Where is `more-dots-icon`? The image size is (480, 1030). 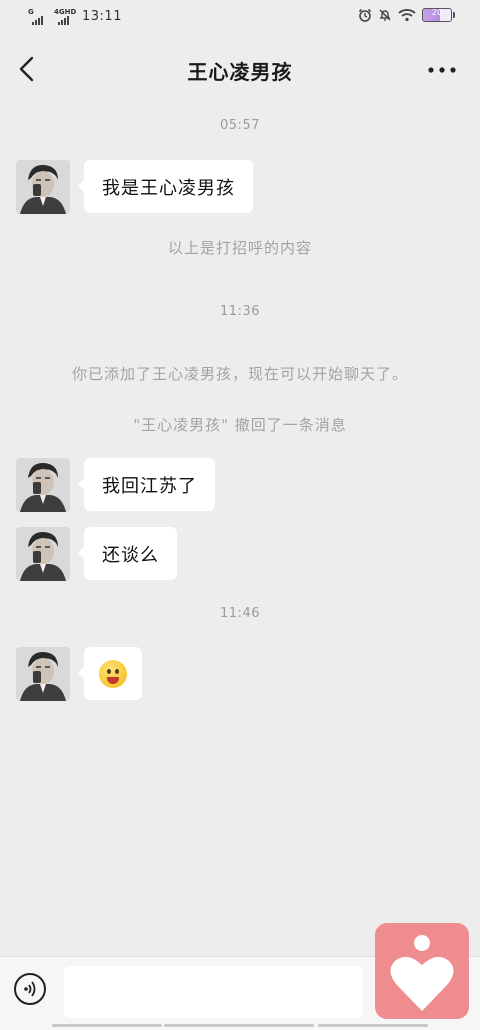 more-dots-icon is located at coordinates (442, 70).